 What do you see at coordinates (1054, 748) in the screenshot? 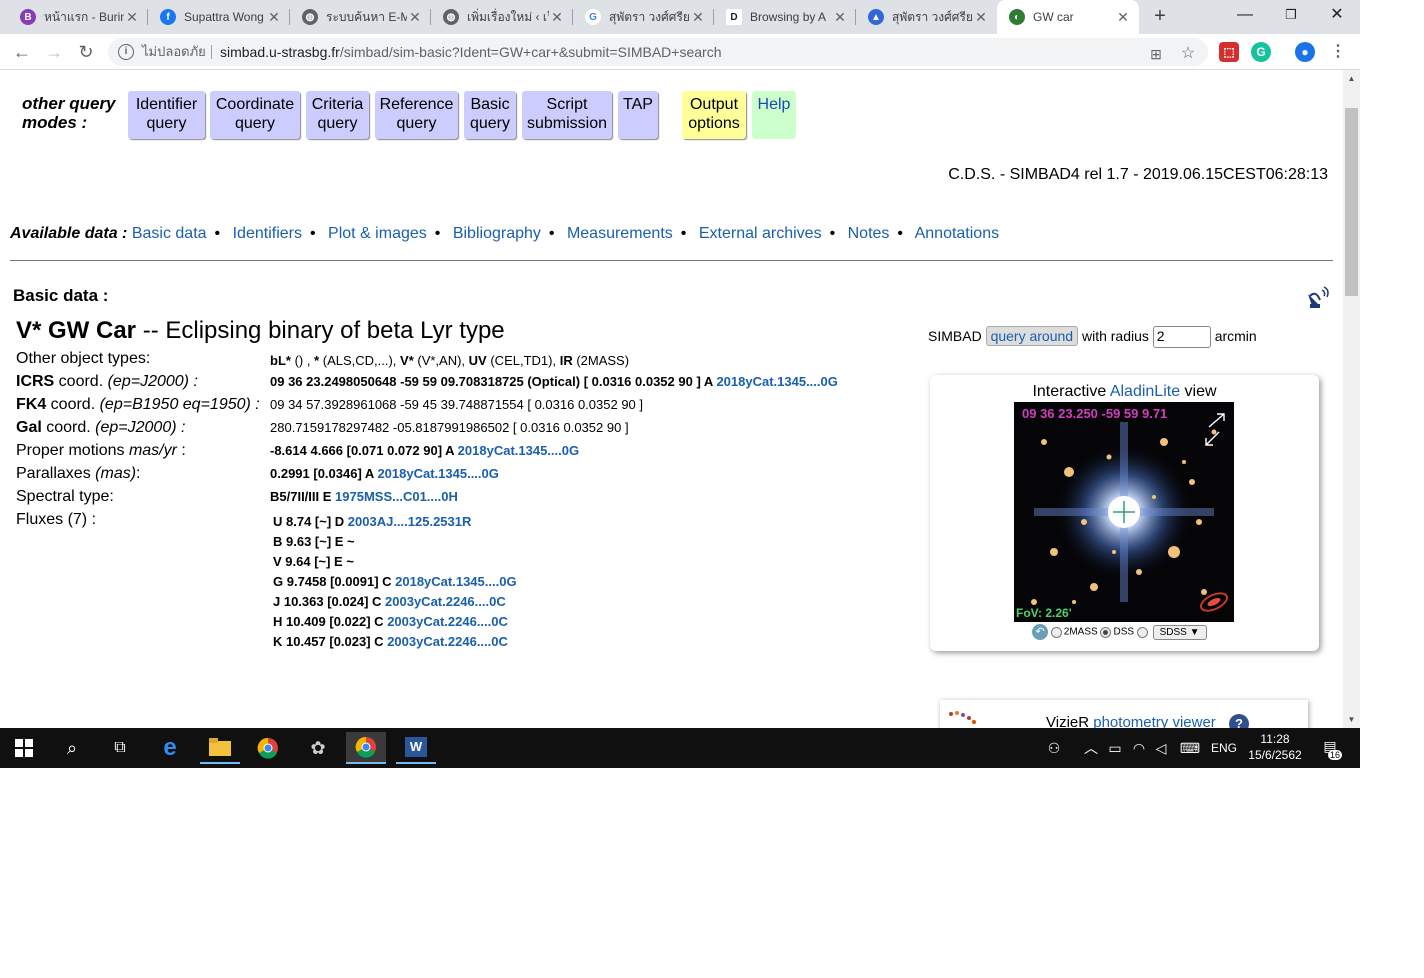
I see `people-icon: ⚇` at bounding box center [1054, 748].